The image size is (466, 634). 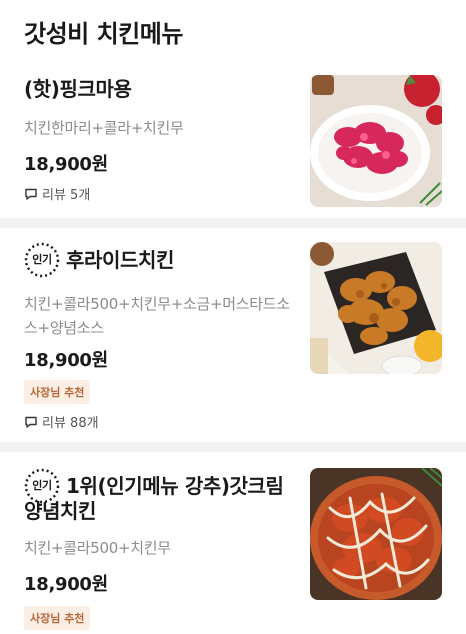 What do you see at coordinates (104, 128) in the screenshot?
I see `menu-item-description: 치킨한마리+콜라+치킨무` at bounding box center [104, 128].